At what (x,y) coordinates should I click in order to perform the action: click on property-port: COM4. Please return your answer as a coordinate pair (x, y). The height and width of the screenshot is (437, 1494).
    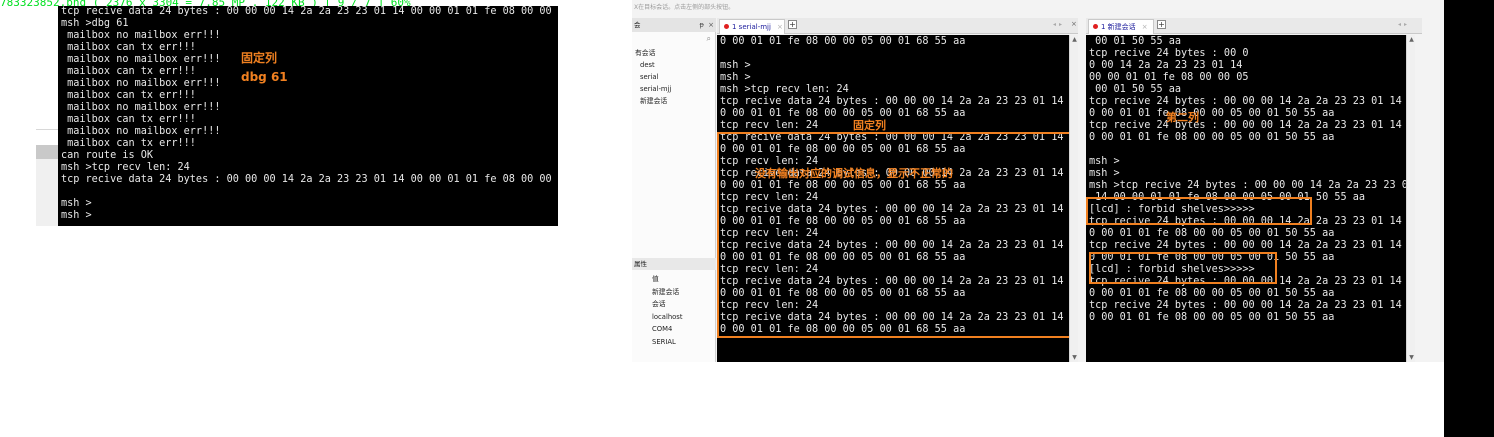
    Looking at the image, I should click on (662, 329).